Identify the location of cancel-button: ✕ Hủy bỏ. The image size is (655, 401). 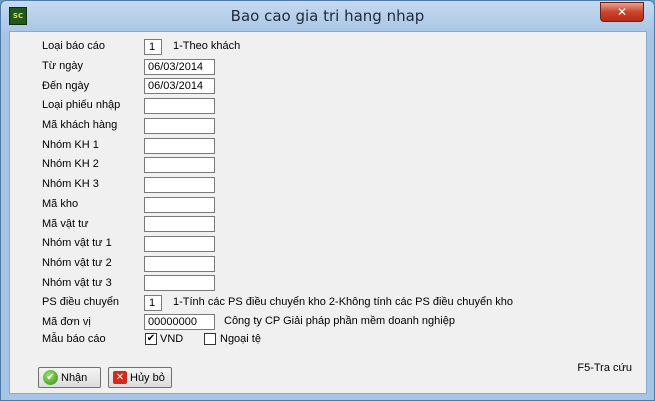
(140, 377).